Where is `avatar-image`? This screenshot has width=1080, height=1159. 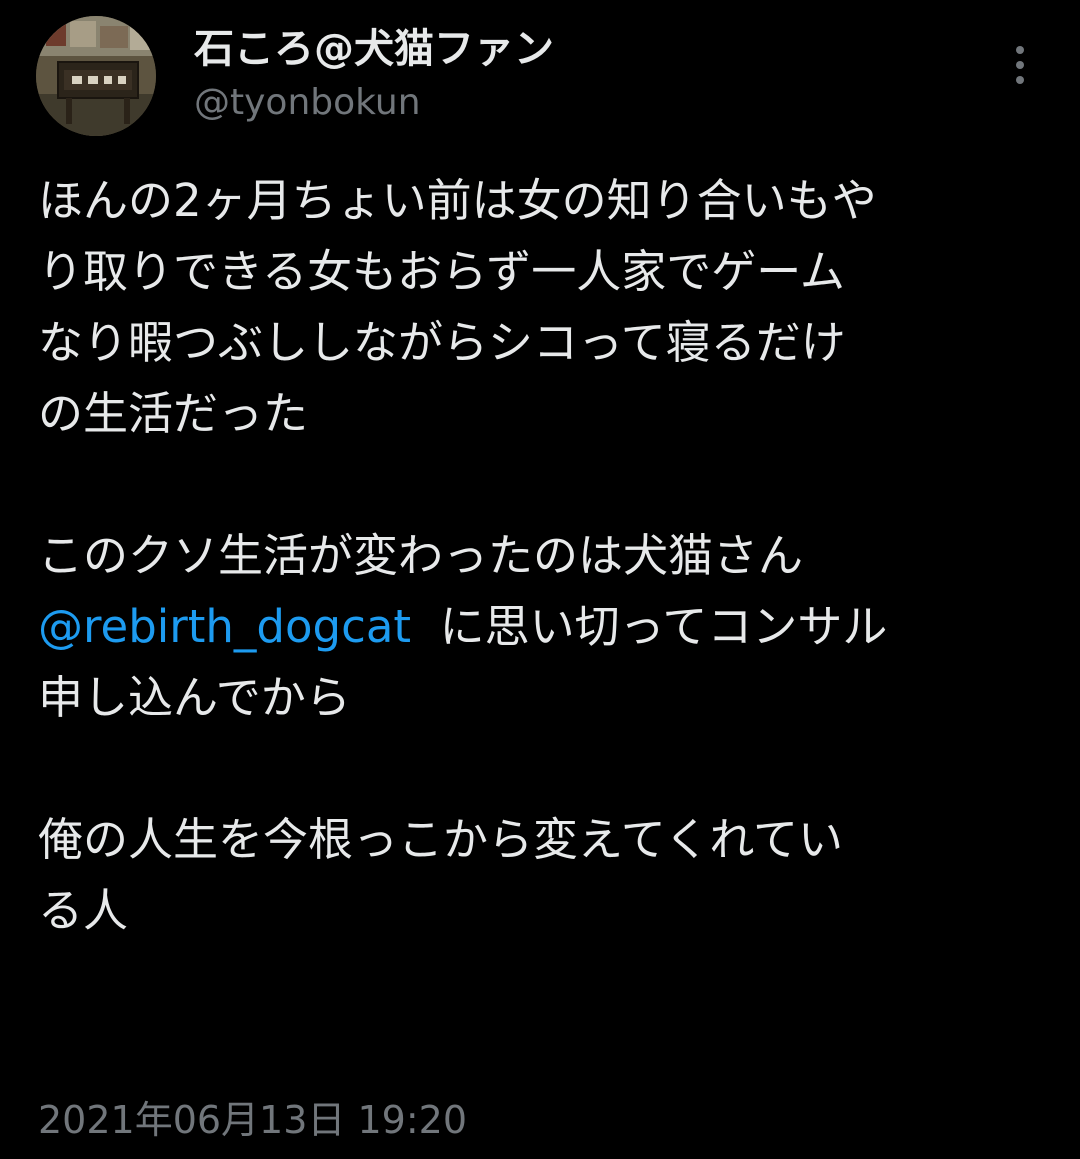 avatar-image is located at coordinates (96, 76).